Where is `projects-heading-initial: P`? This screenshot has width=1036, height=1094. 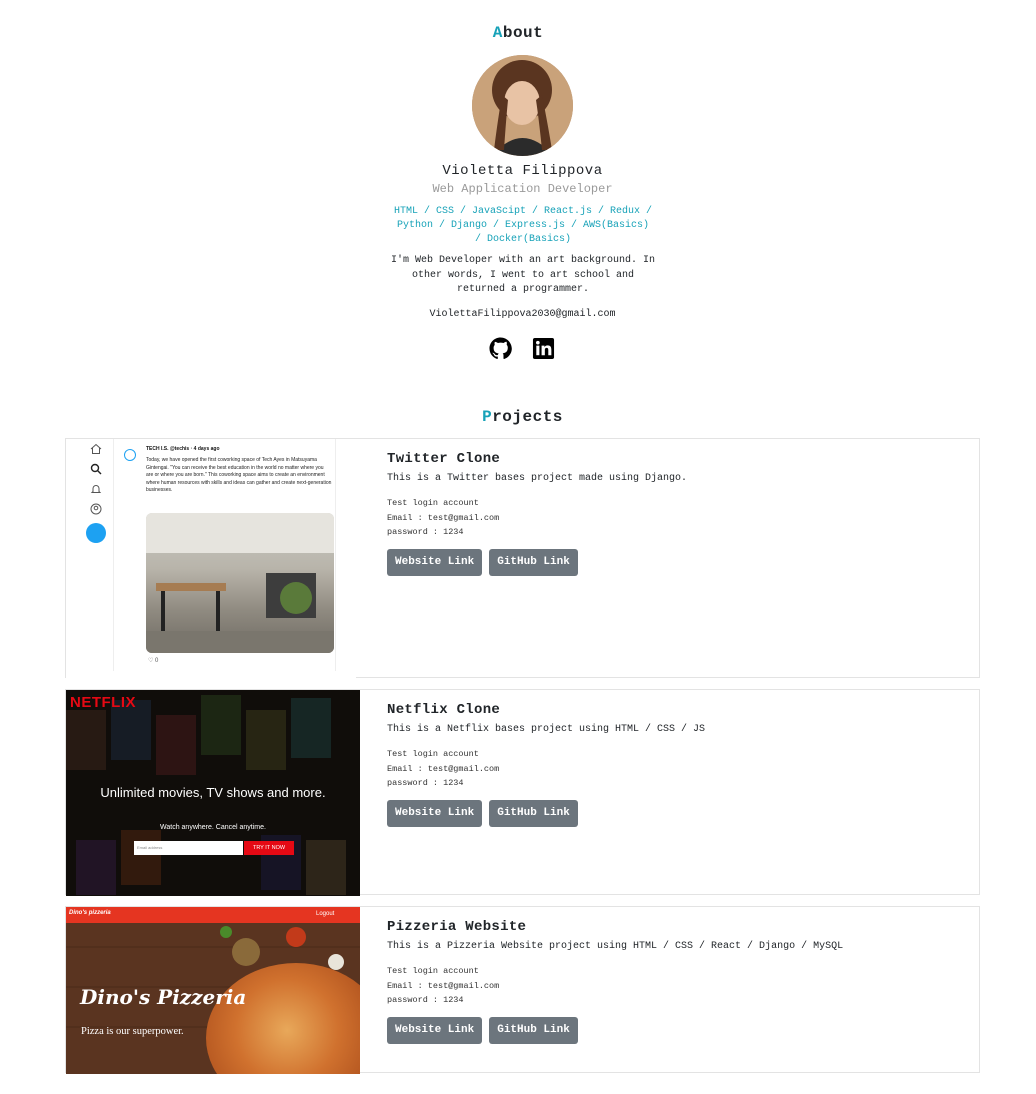 projects-heading-initial: P is located at coordinates (487, 417).